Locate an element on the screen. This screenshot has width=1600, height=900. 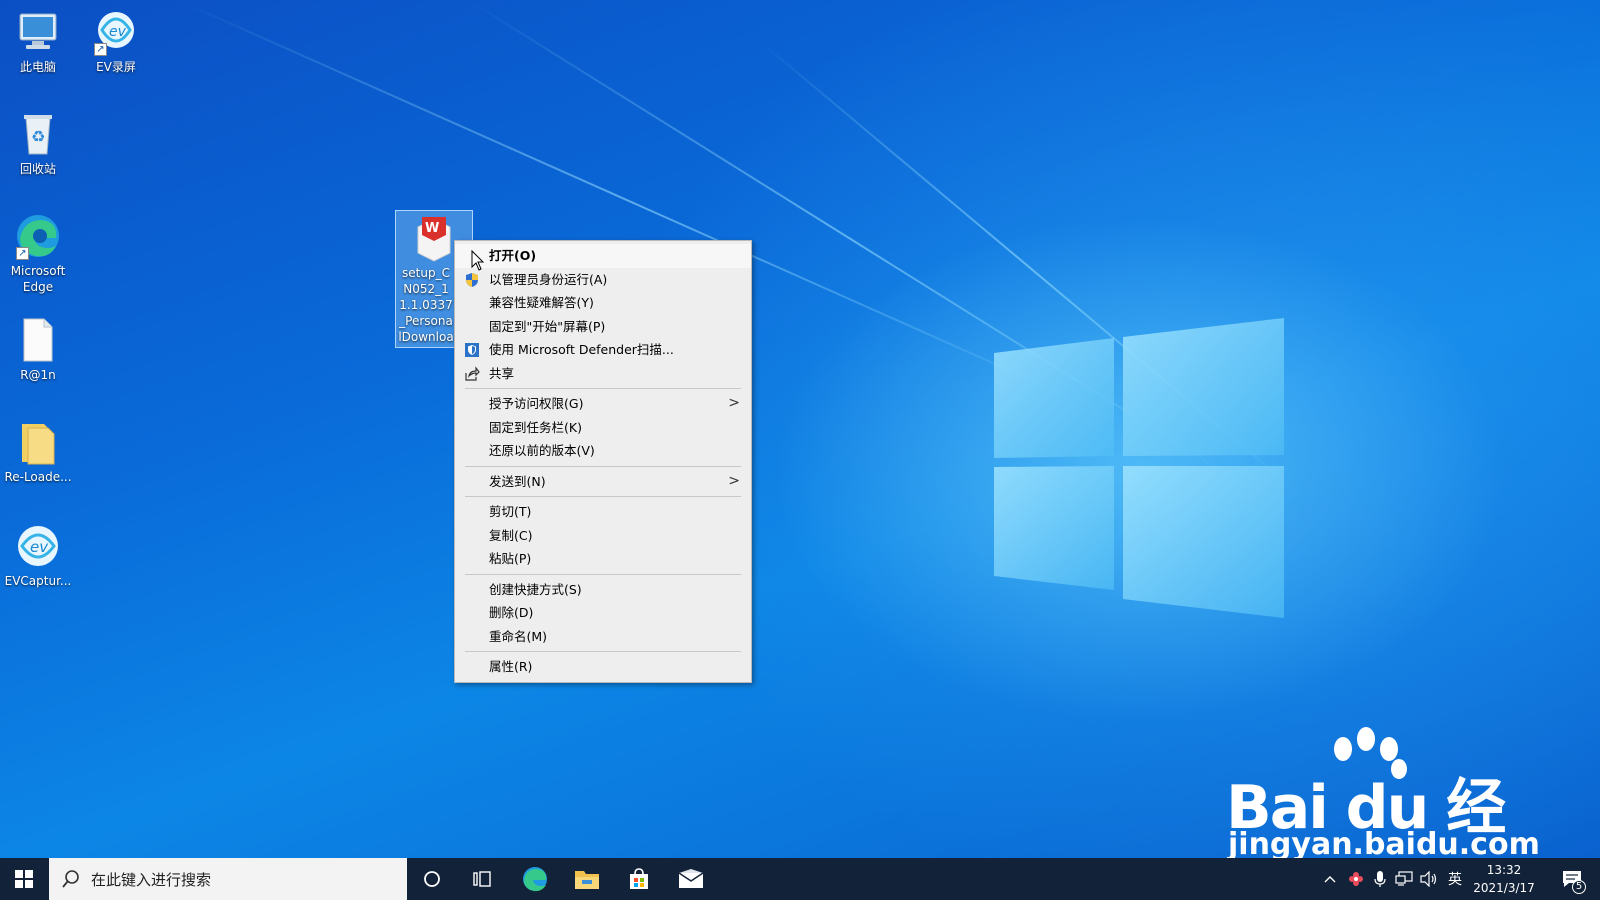
cortana-icon is located at coordinates (432, 879).